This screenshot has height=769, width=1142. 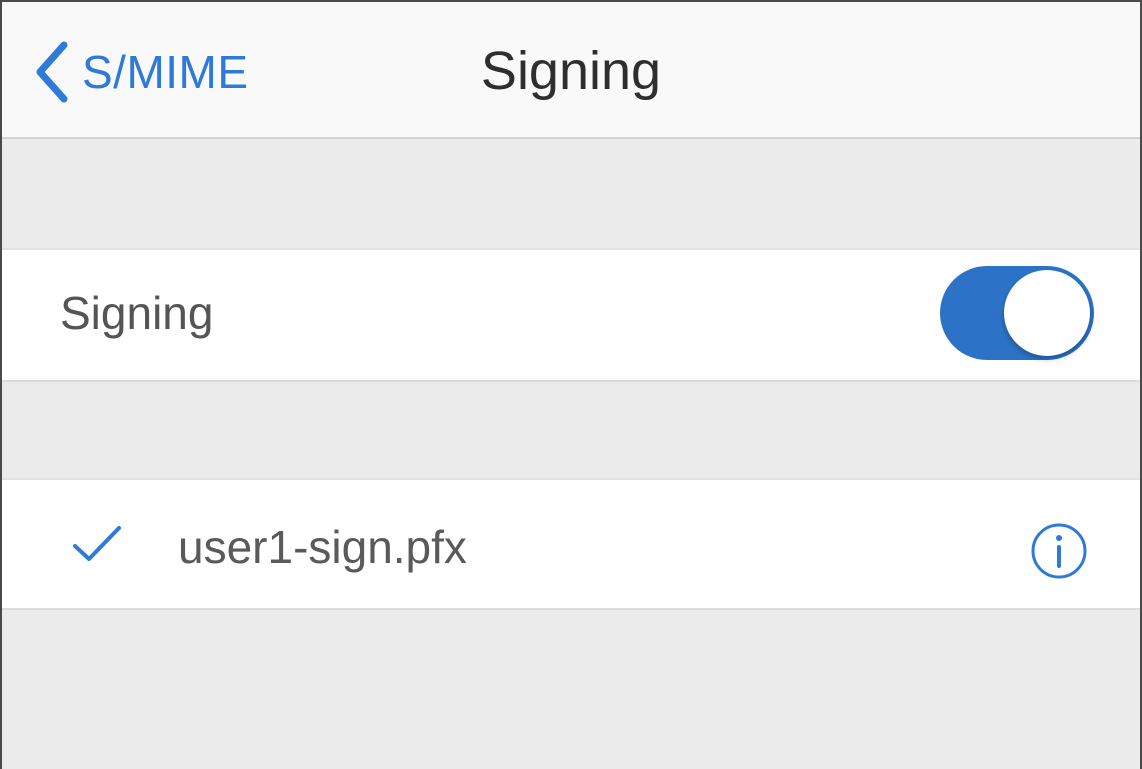 What do you see at coordinates (1059, 551) in the screenshot?
I see `info-icon` at bounding box center [1059, 551].